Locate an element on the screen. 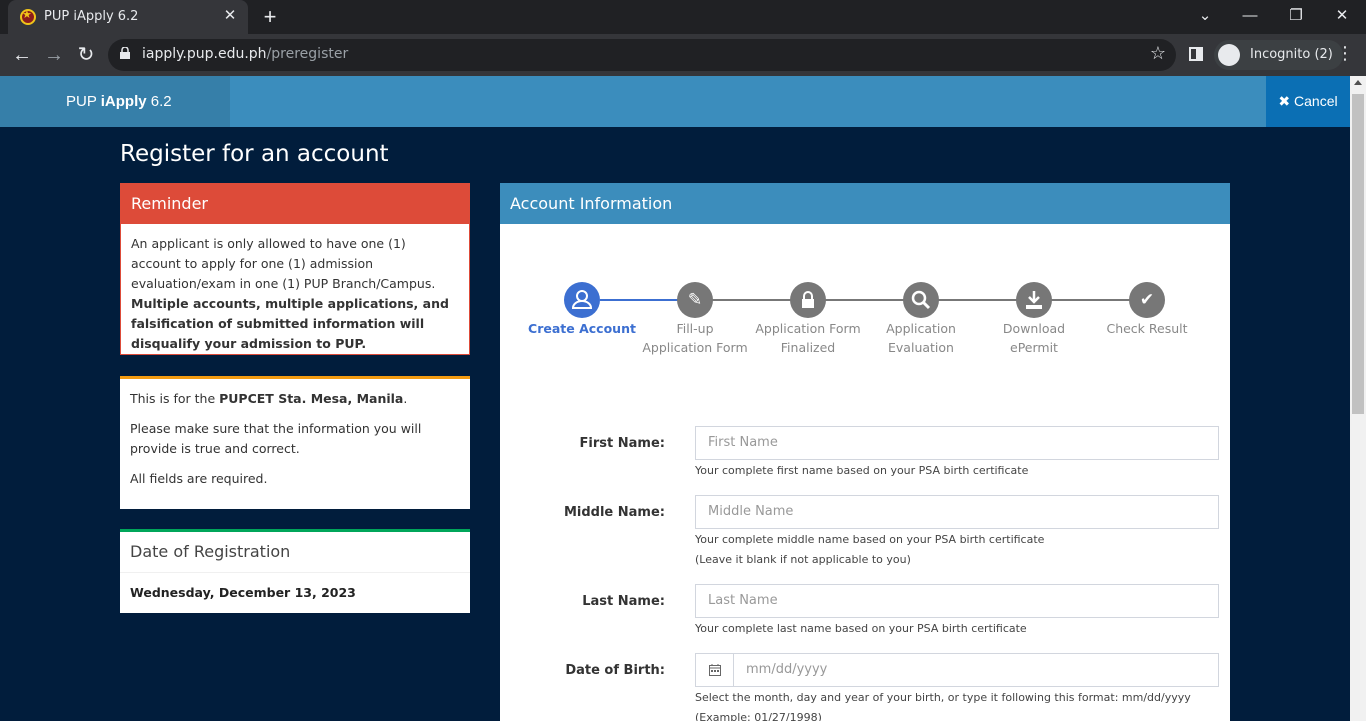 The height and width of the screenshot is (721, 1366). tab-title: PUP iApply 6.2 is located at coordinates (91, 16).